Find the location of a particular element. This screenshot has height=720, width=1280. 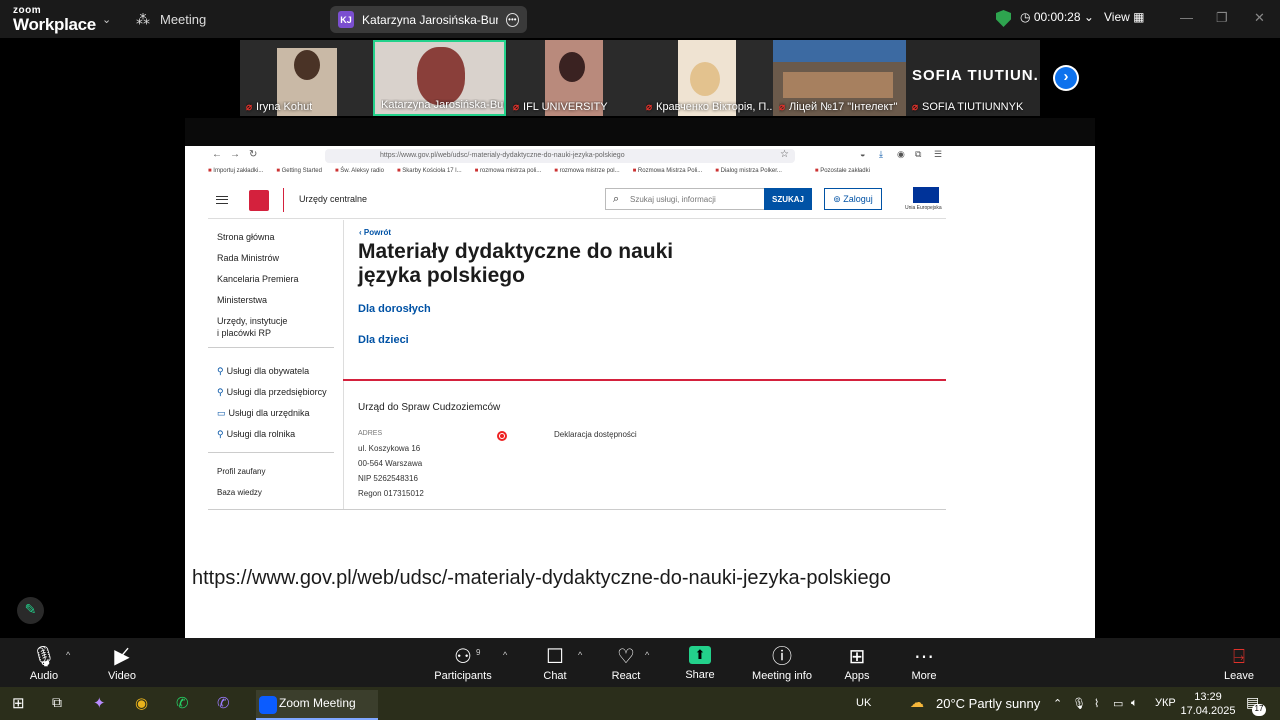

account-icon: ◉ is located at coordinates (901, 154).